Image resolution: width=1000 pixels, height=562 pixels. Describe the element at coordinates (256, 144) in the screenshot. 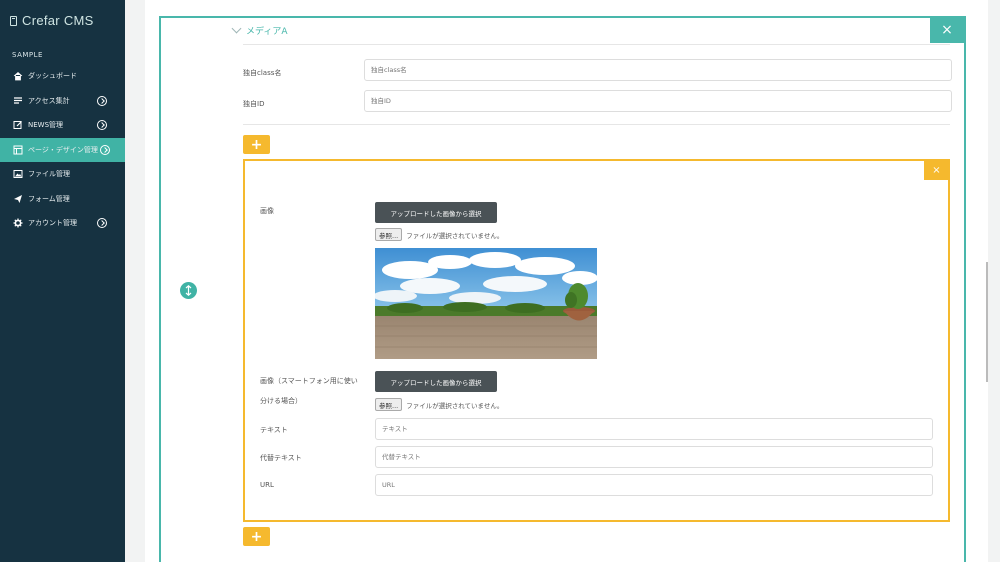

I see `add-element-button: +` at that location.